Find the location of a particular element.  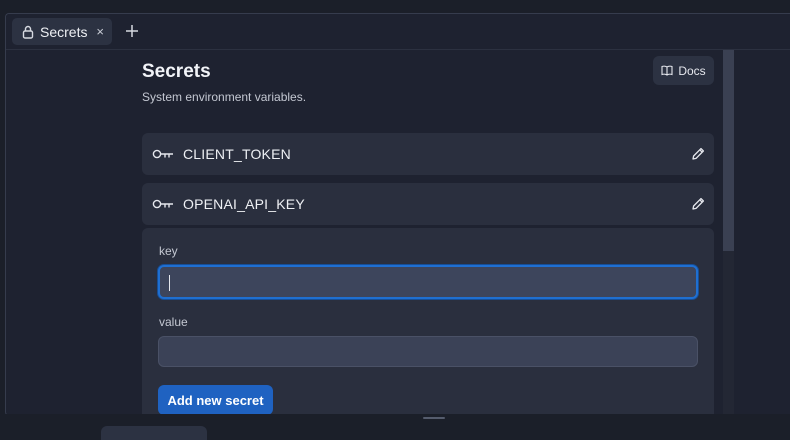

secret-row: OPENAI_API_KEY is located at coordinates (428, 204).